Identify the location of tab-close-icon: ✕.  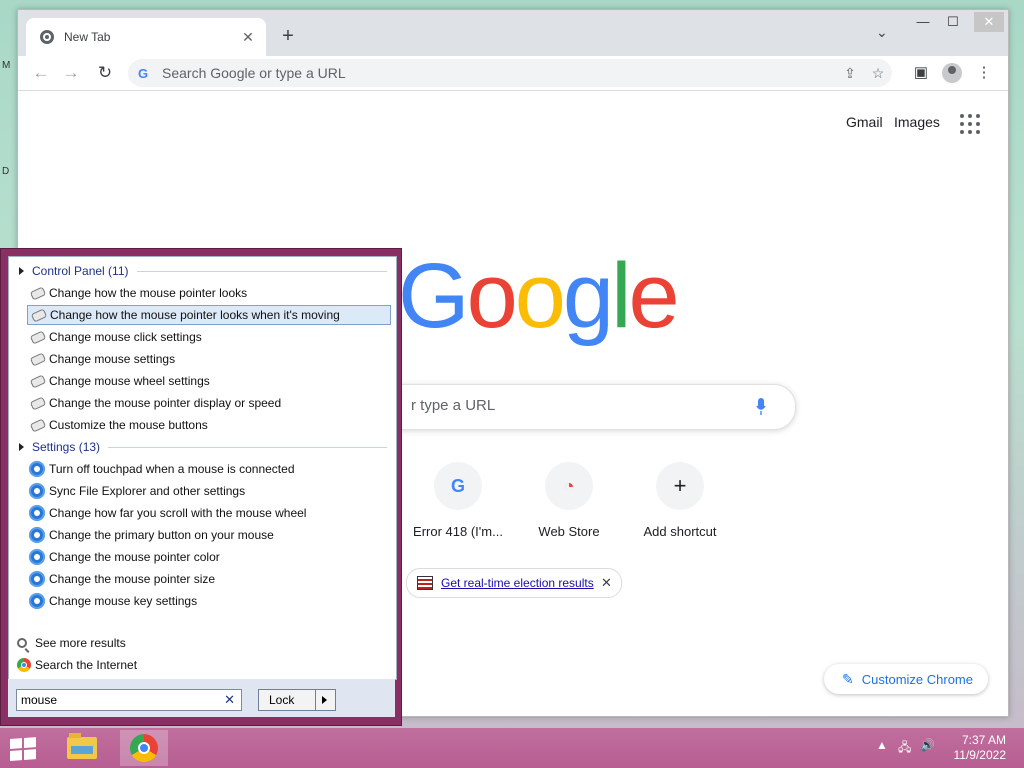
(248, 37).